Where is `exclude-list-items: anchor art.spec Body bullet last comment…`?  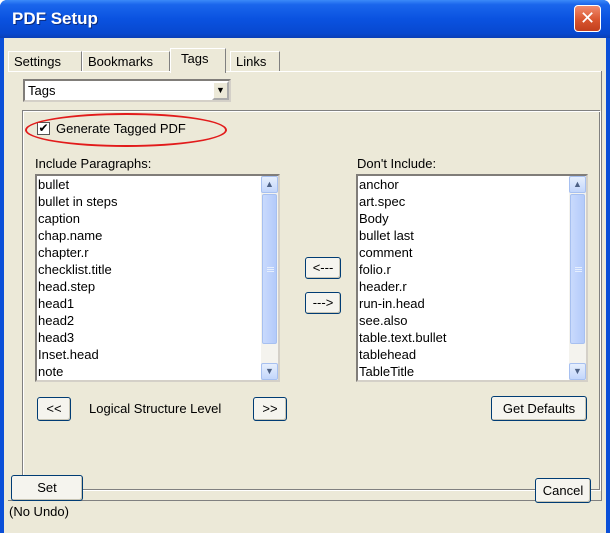
exclude-list-items: anchor art.spec Body bullet last comment… is located at coordinates (402, 278).